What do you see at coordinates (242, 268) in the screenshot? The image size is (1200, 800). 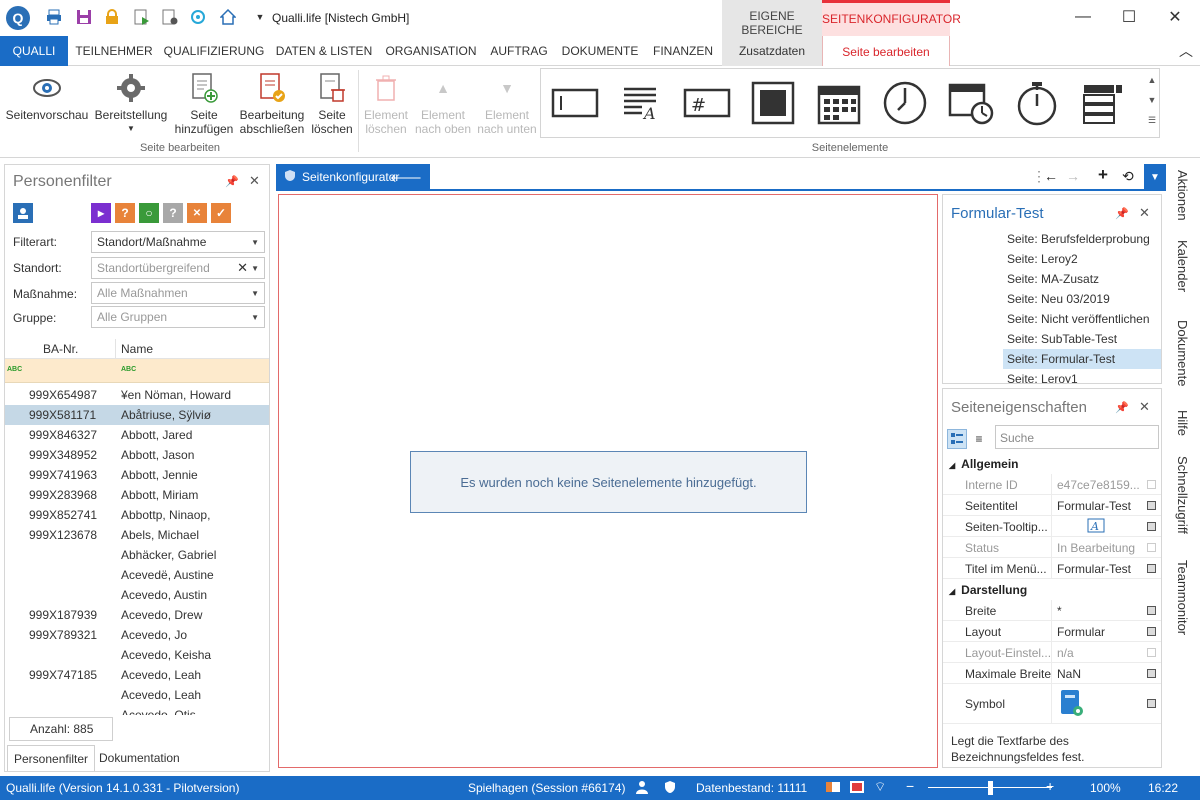 I see `clear-icon: ✕` at bounding box center [242, 268].